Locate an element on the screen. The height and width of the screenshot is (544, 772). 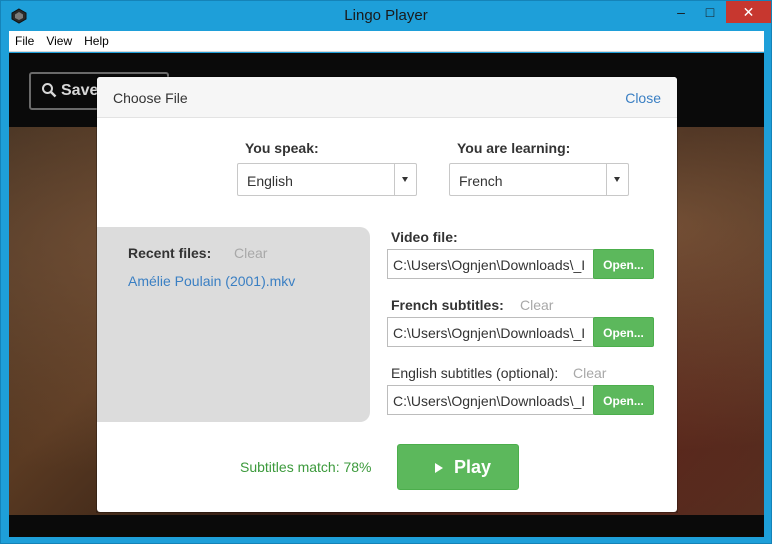
video-file-label: Video file: is located at coordinates (424, 237).